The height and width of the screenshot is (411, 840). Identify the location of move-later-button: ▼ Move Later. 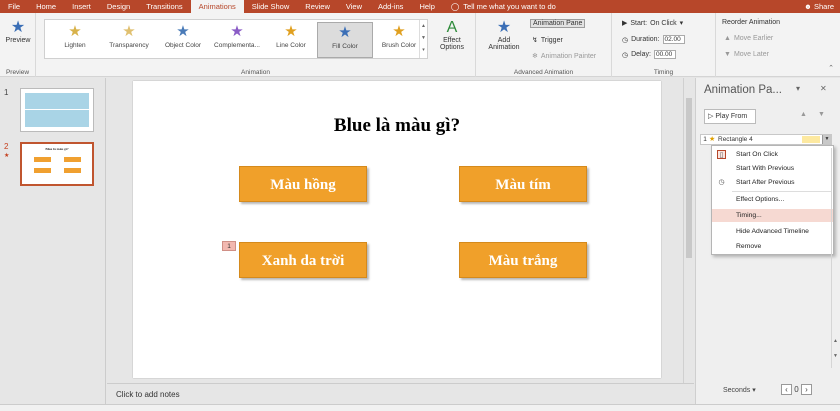
(746, 54).